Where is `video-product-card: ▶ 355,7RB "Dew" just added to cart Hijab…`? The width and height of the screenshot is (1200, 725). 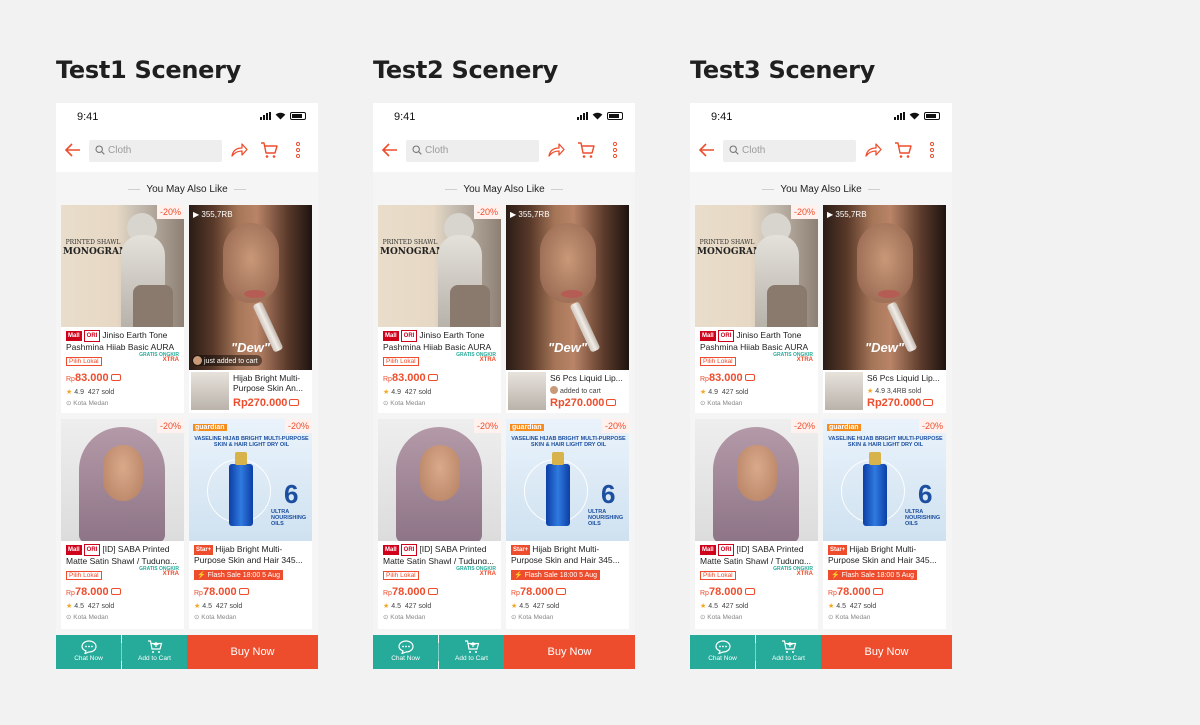 video-product-card: ▶ 355,7RB "Dew" just added to cart Hijab… is located at coordinates (250, 309).